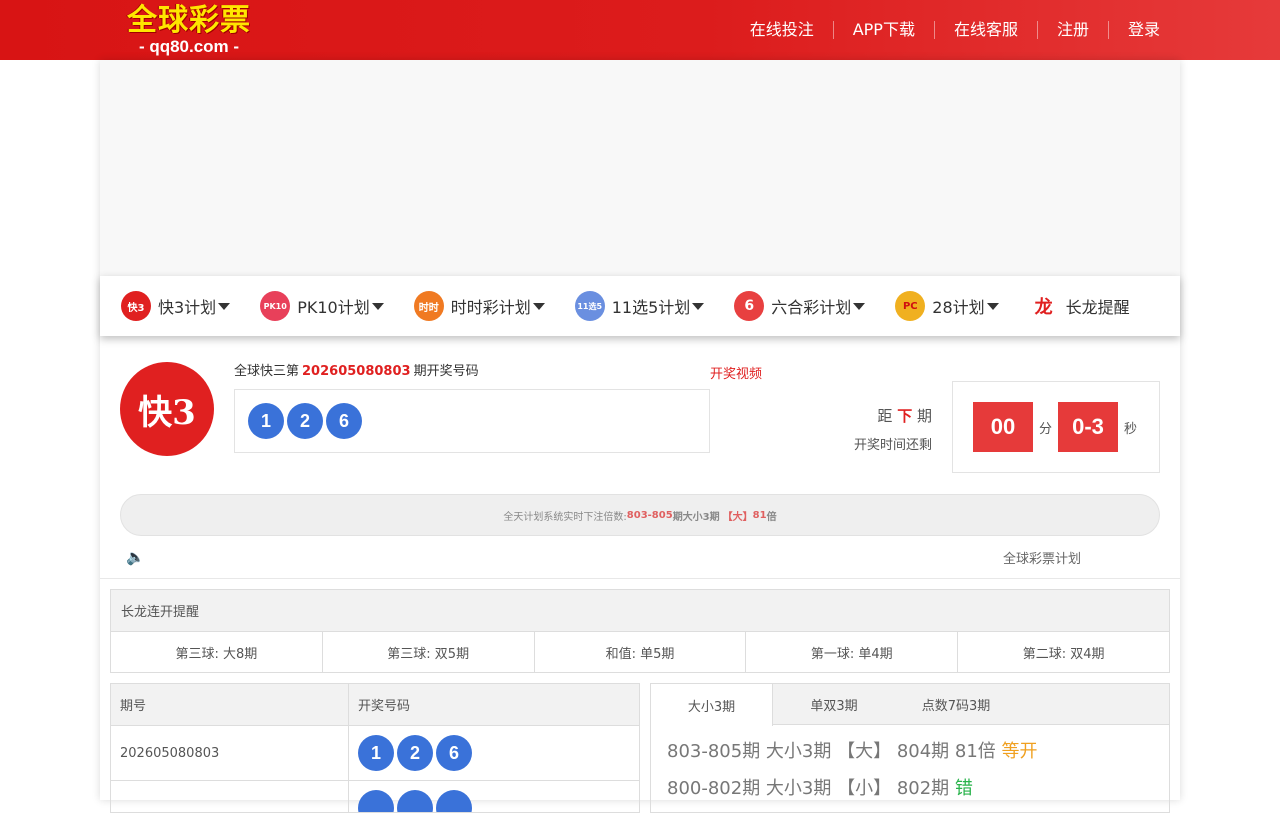  Describe the element at coordinates (1056, 427) in the screenshot. I see `countdown-timer: 00 分 0-3 秒` at that location.